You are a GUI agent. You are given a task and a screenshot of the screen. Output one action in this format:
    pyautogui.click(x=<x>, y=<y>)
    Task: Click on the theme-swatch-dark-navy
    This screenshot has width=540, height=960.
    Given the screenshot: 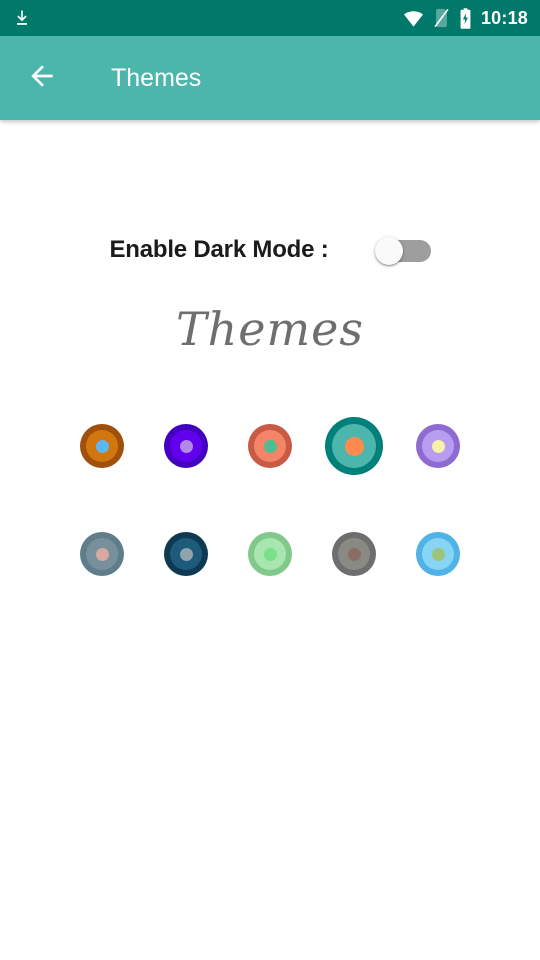 What is the action you would take?
    pyautogui.click(x=186, y=554)
    